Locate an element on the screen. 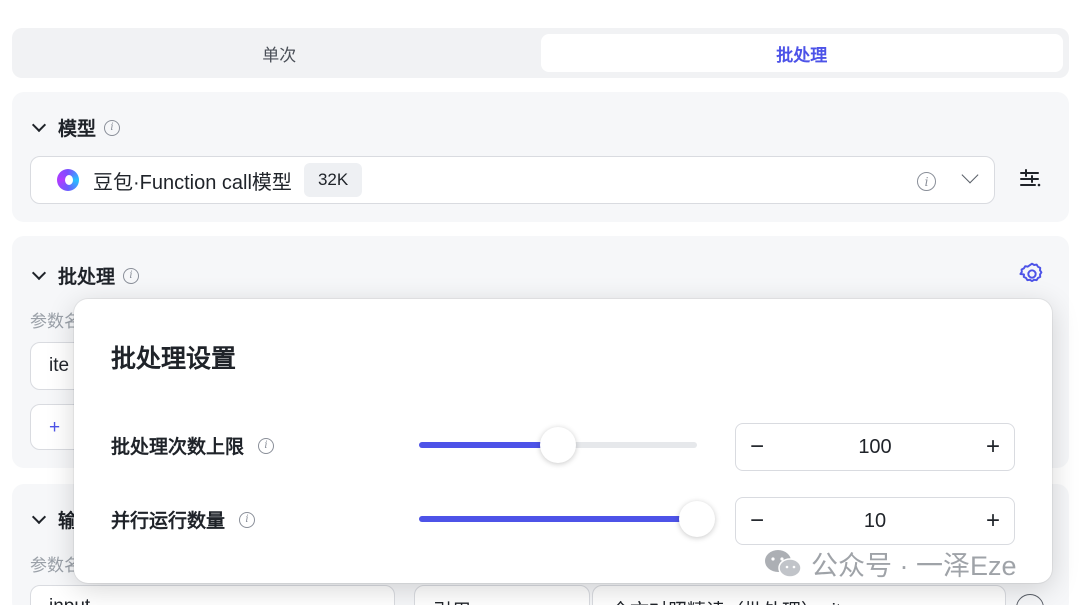  max-batch-label: 批处理次数上限 i is located at coordinates (193, 445).